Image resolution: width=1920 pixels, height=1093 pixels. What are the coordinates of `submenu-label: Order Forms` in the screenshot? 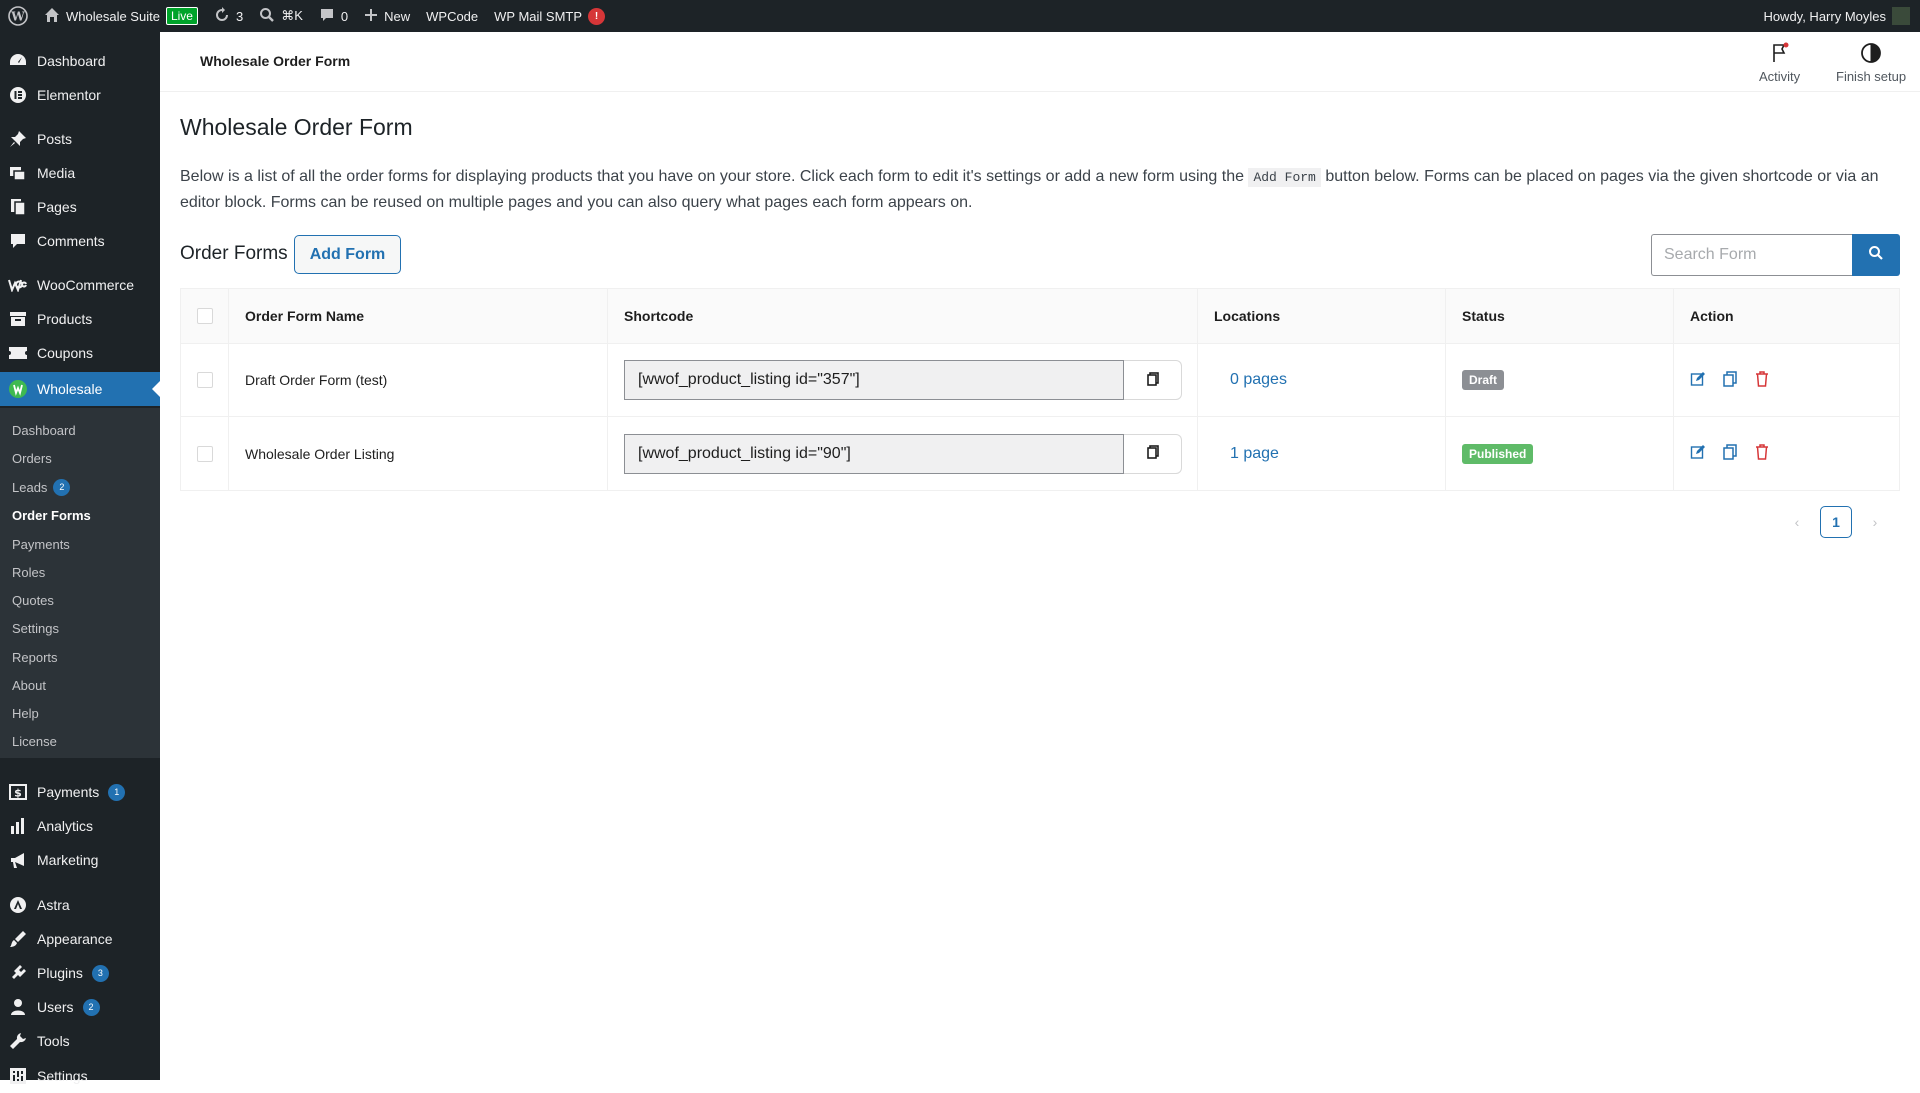 It's located at (51, 515).